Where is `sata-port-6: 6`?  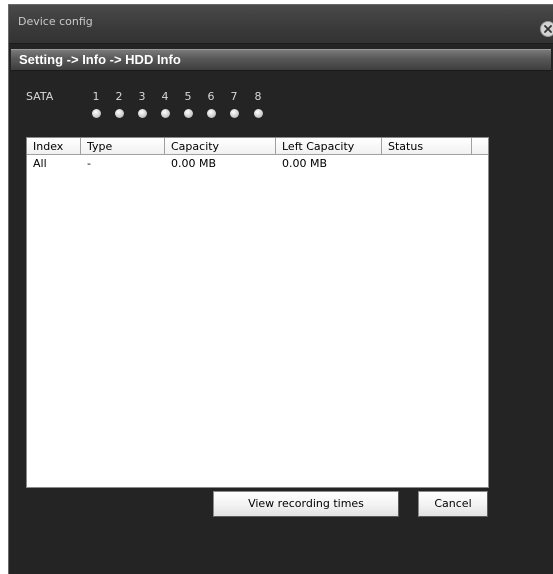
sata-port-6: 6 is located at coordinates (211, 104).